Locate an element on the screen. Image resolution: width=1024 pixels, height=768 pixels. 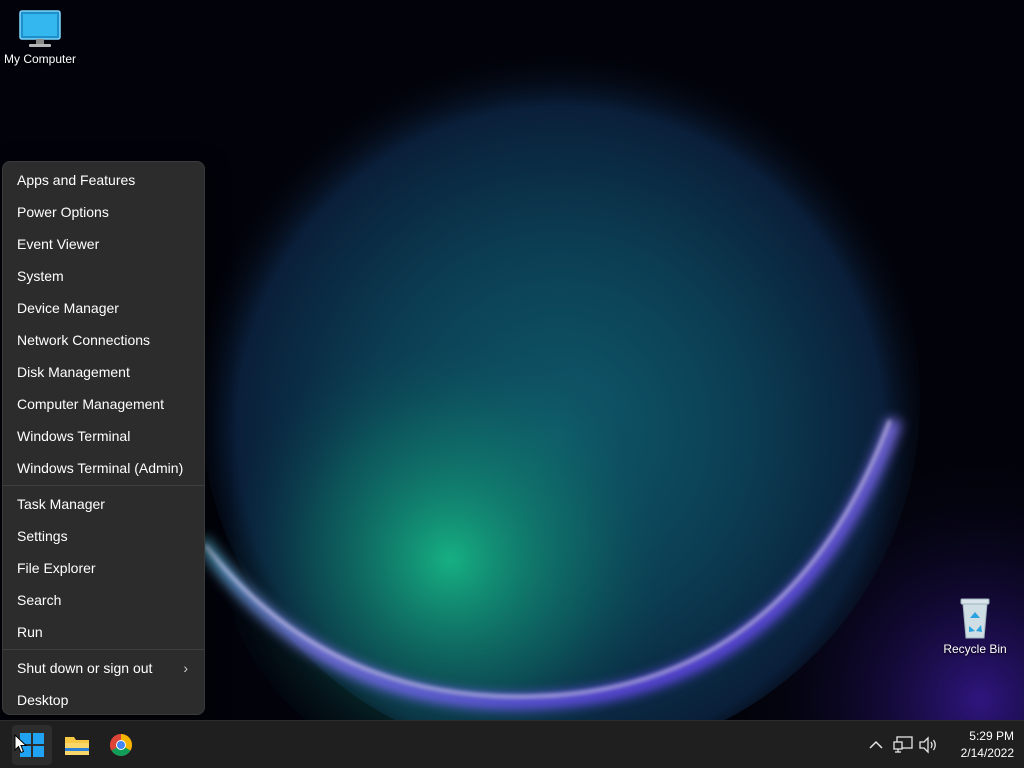
volume-button is located at coordinates (928, 745).